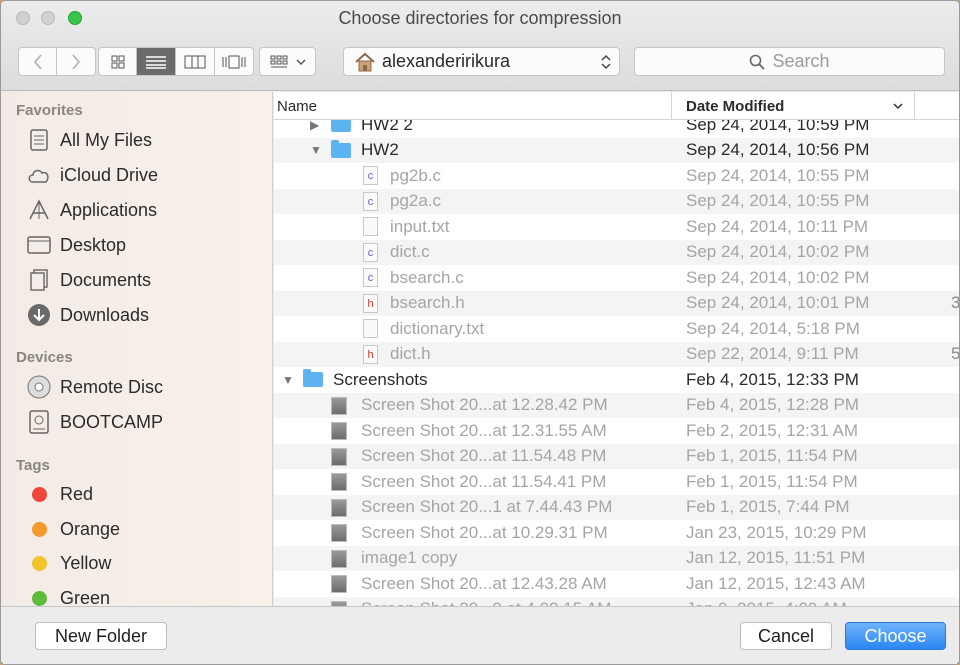 The height and width of the screenshot is (665, 960). Describe the element at coordinates (777, 226) in the screenshot. I see `file-date: Sep 24, 2014, 10:11 PM` at that location.